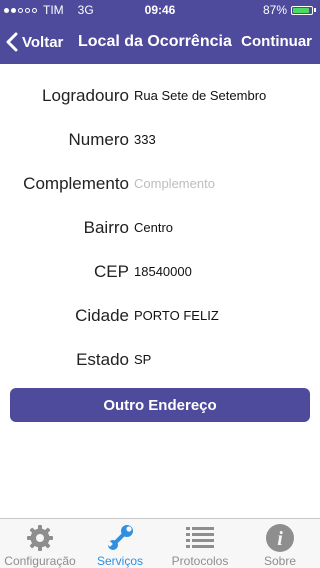  I want to click on other-address-button: Outro Endereço, so click(160, 405).